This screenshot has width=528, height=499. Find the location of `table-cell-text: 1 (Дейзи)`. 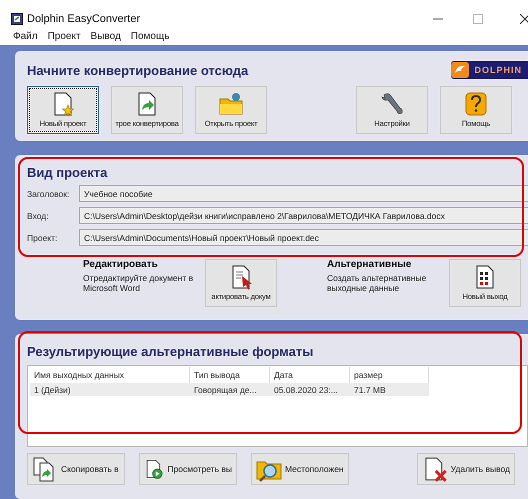

table-cell-text: 1 (Дейзи) is located at coordinates (52, 389).